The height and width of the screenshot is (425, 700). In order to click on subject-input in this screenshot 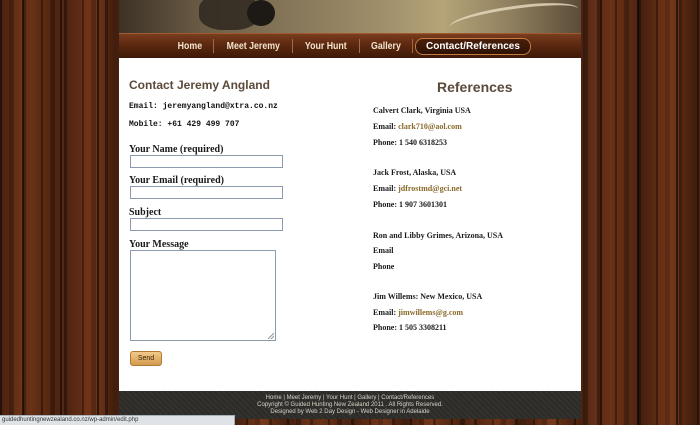, I will do `click(206, 224)`.